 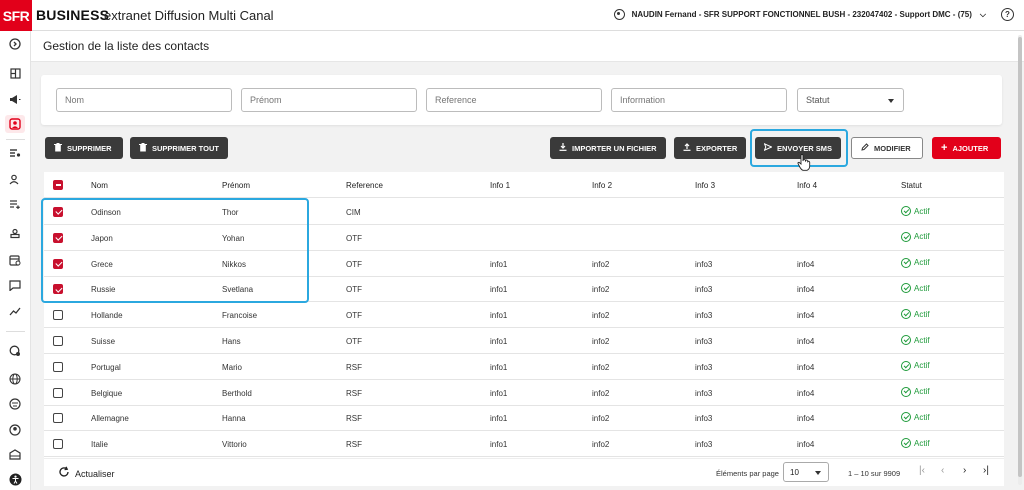 I want to click on first-page-icon: |‹, so click(x=922, y=470).